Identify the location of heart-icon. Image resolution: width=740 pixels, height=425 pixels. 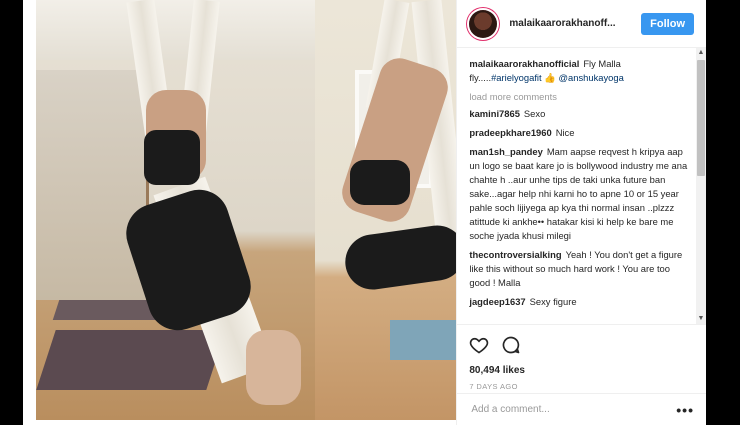
(479, 345).